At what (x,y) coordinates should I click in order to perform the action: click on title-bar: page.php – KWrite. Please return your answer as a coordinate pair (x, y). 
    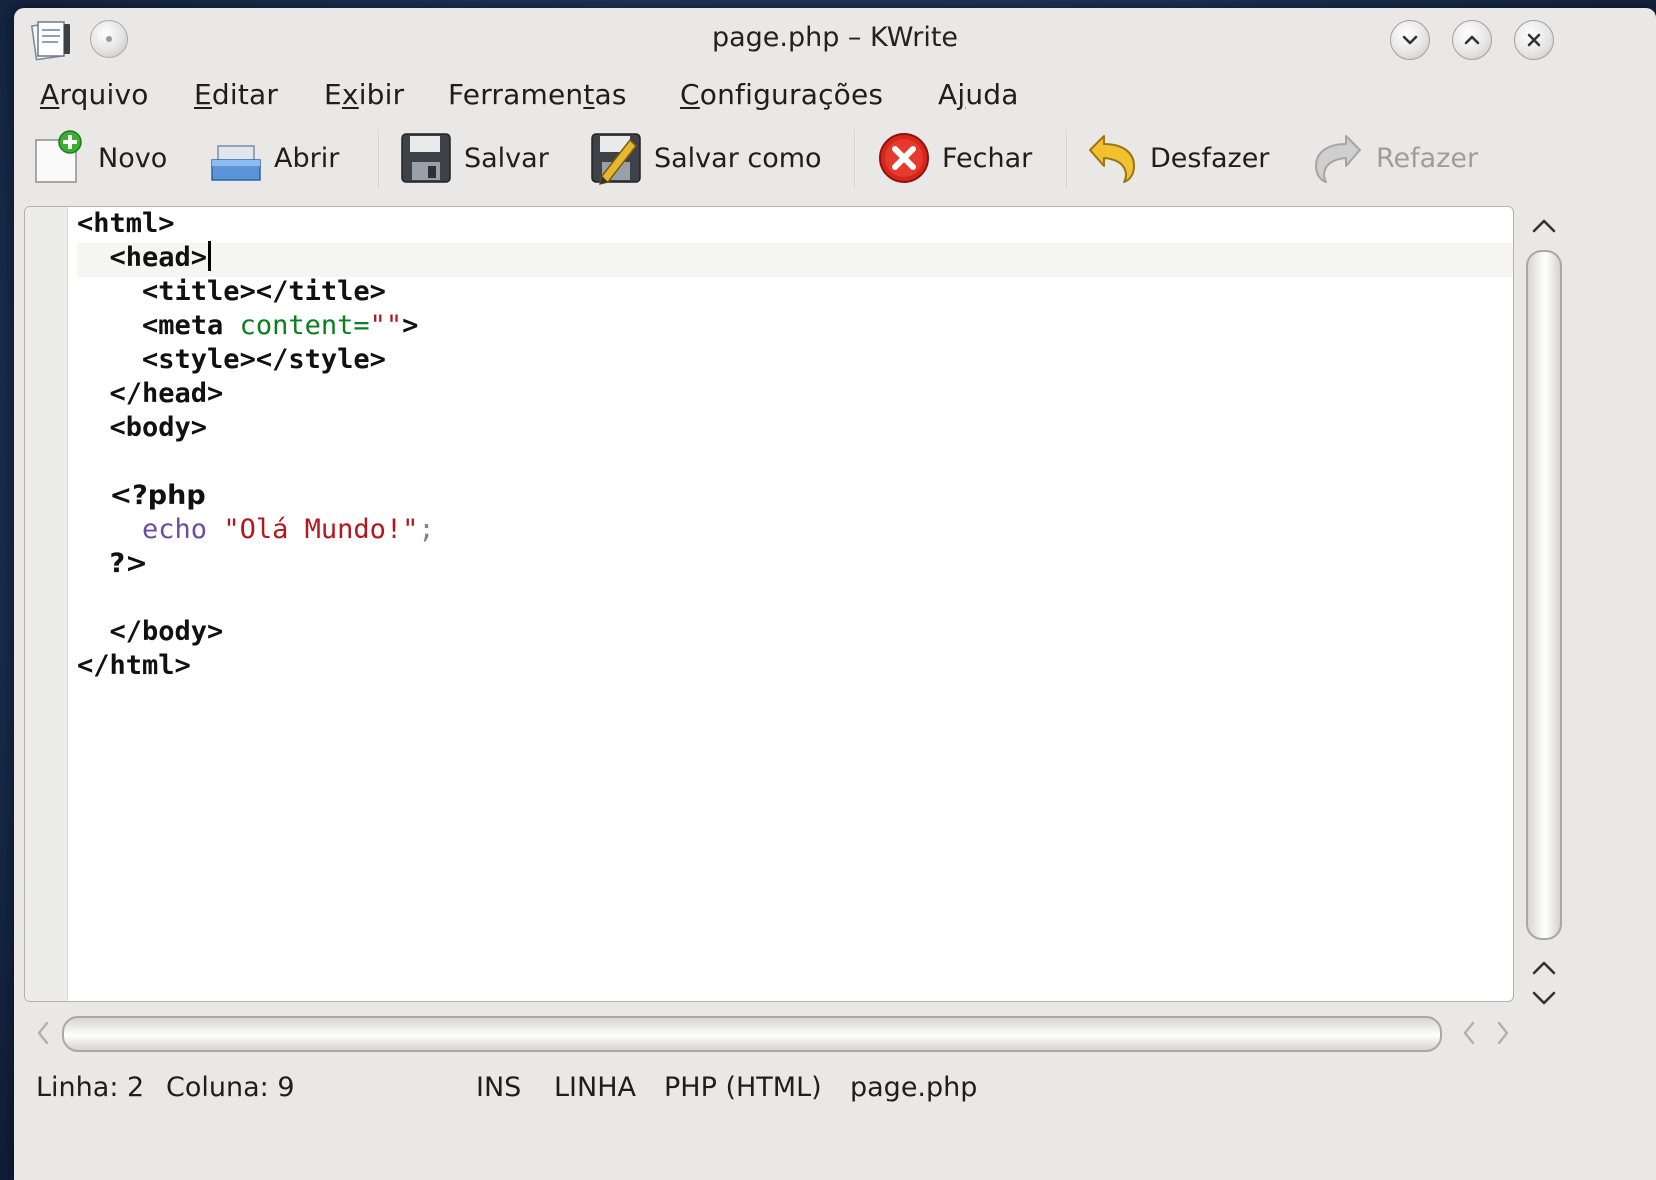
    Looking at the image, I should click on (835, 39).